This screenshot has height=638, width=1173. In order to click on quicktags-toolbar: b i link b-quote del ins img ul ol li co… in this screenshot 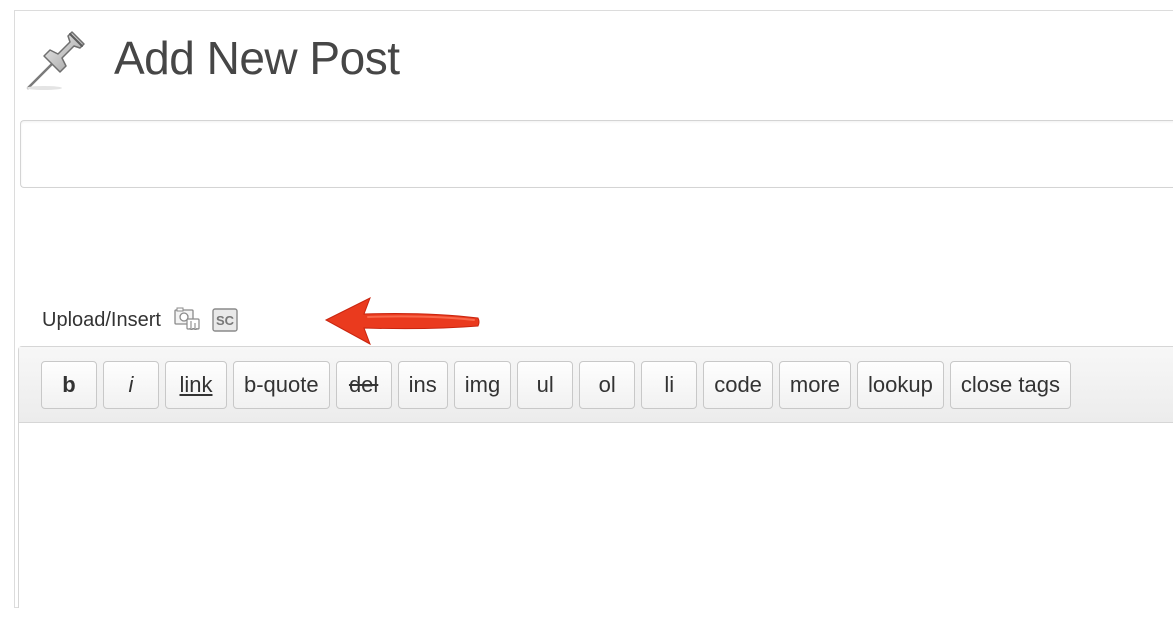, I will do `click(596, 385)`.